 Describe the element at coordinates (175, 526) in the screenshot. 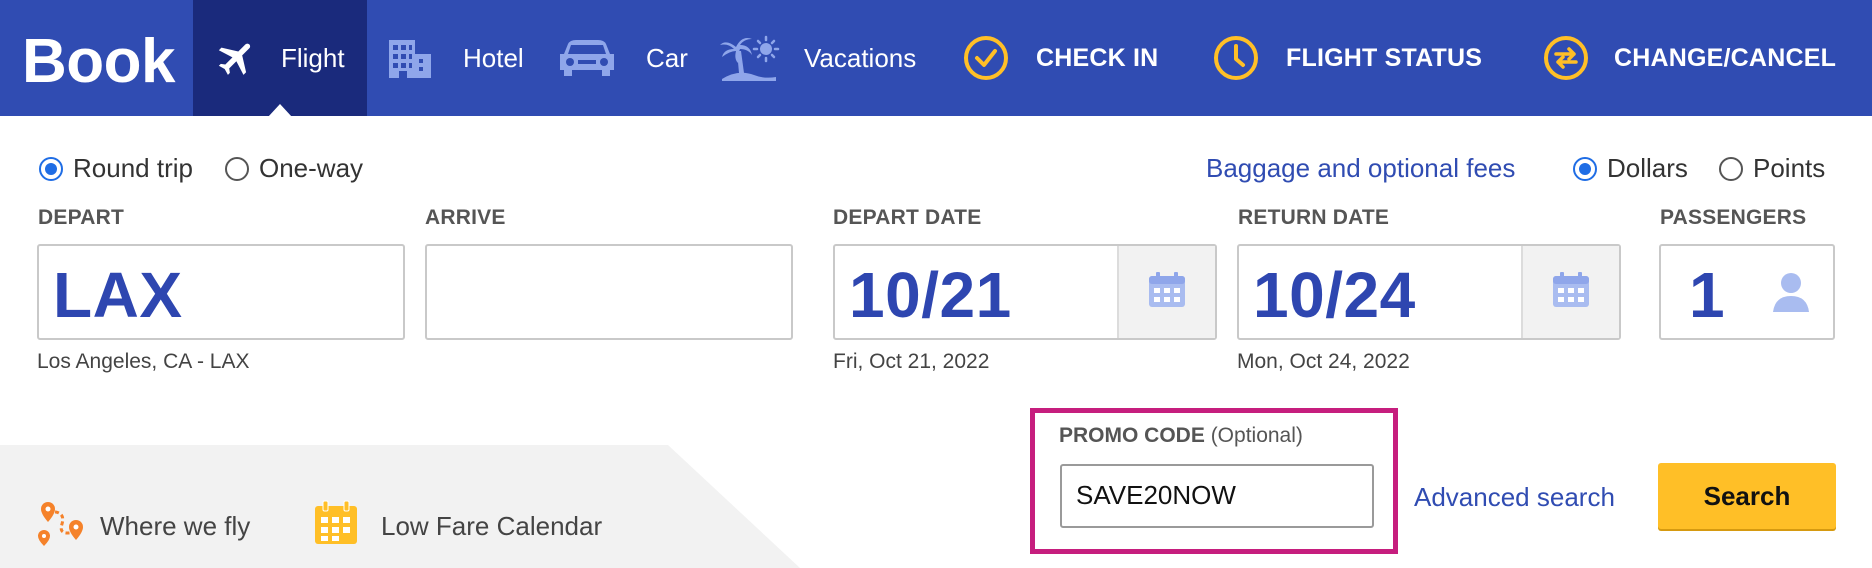

I see `where-we-fly-label: Where we fly` at that location.